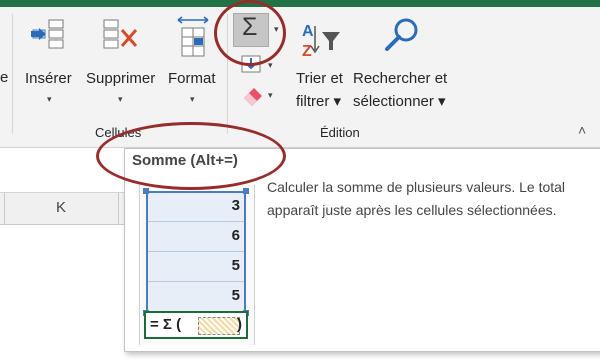  What do you see at coordinates (61, 207) in the screenshot?
I see `column-header-k: K` at bounding box center [61, 207].